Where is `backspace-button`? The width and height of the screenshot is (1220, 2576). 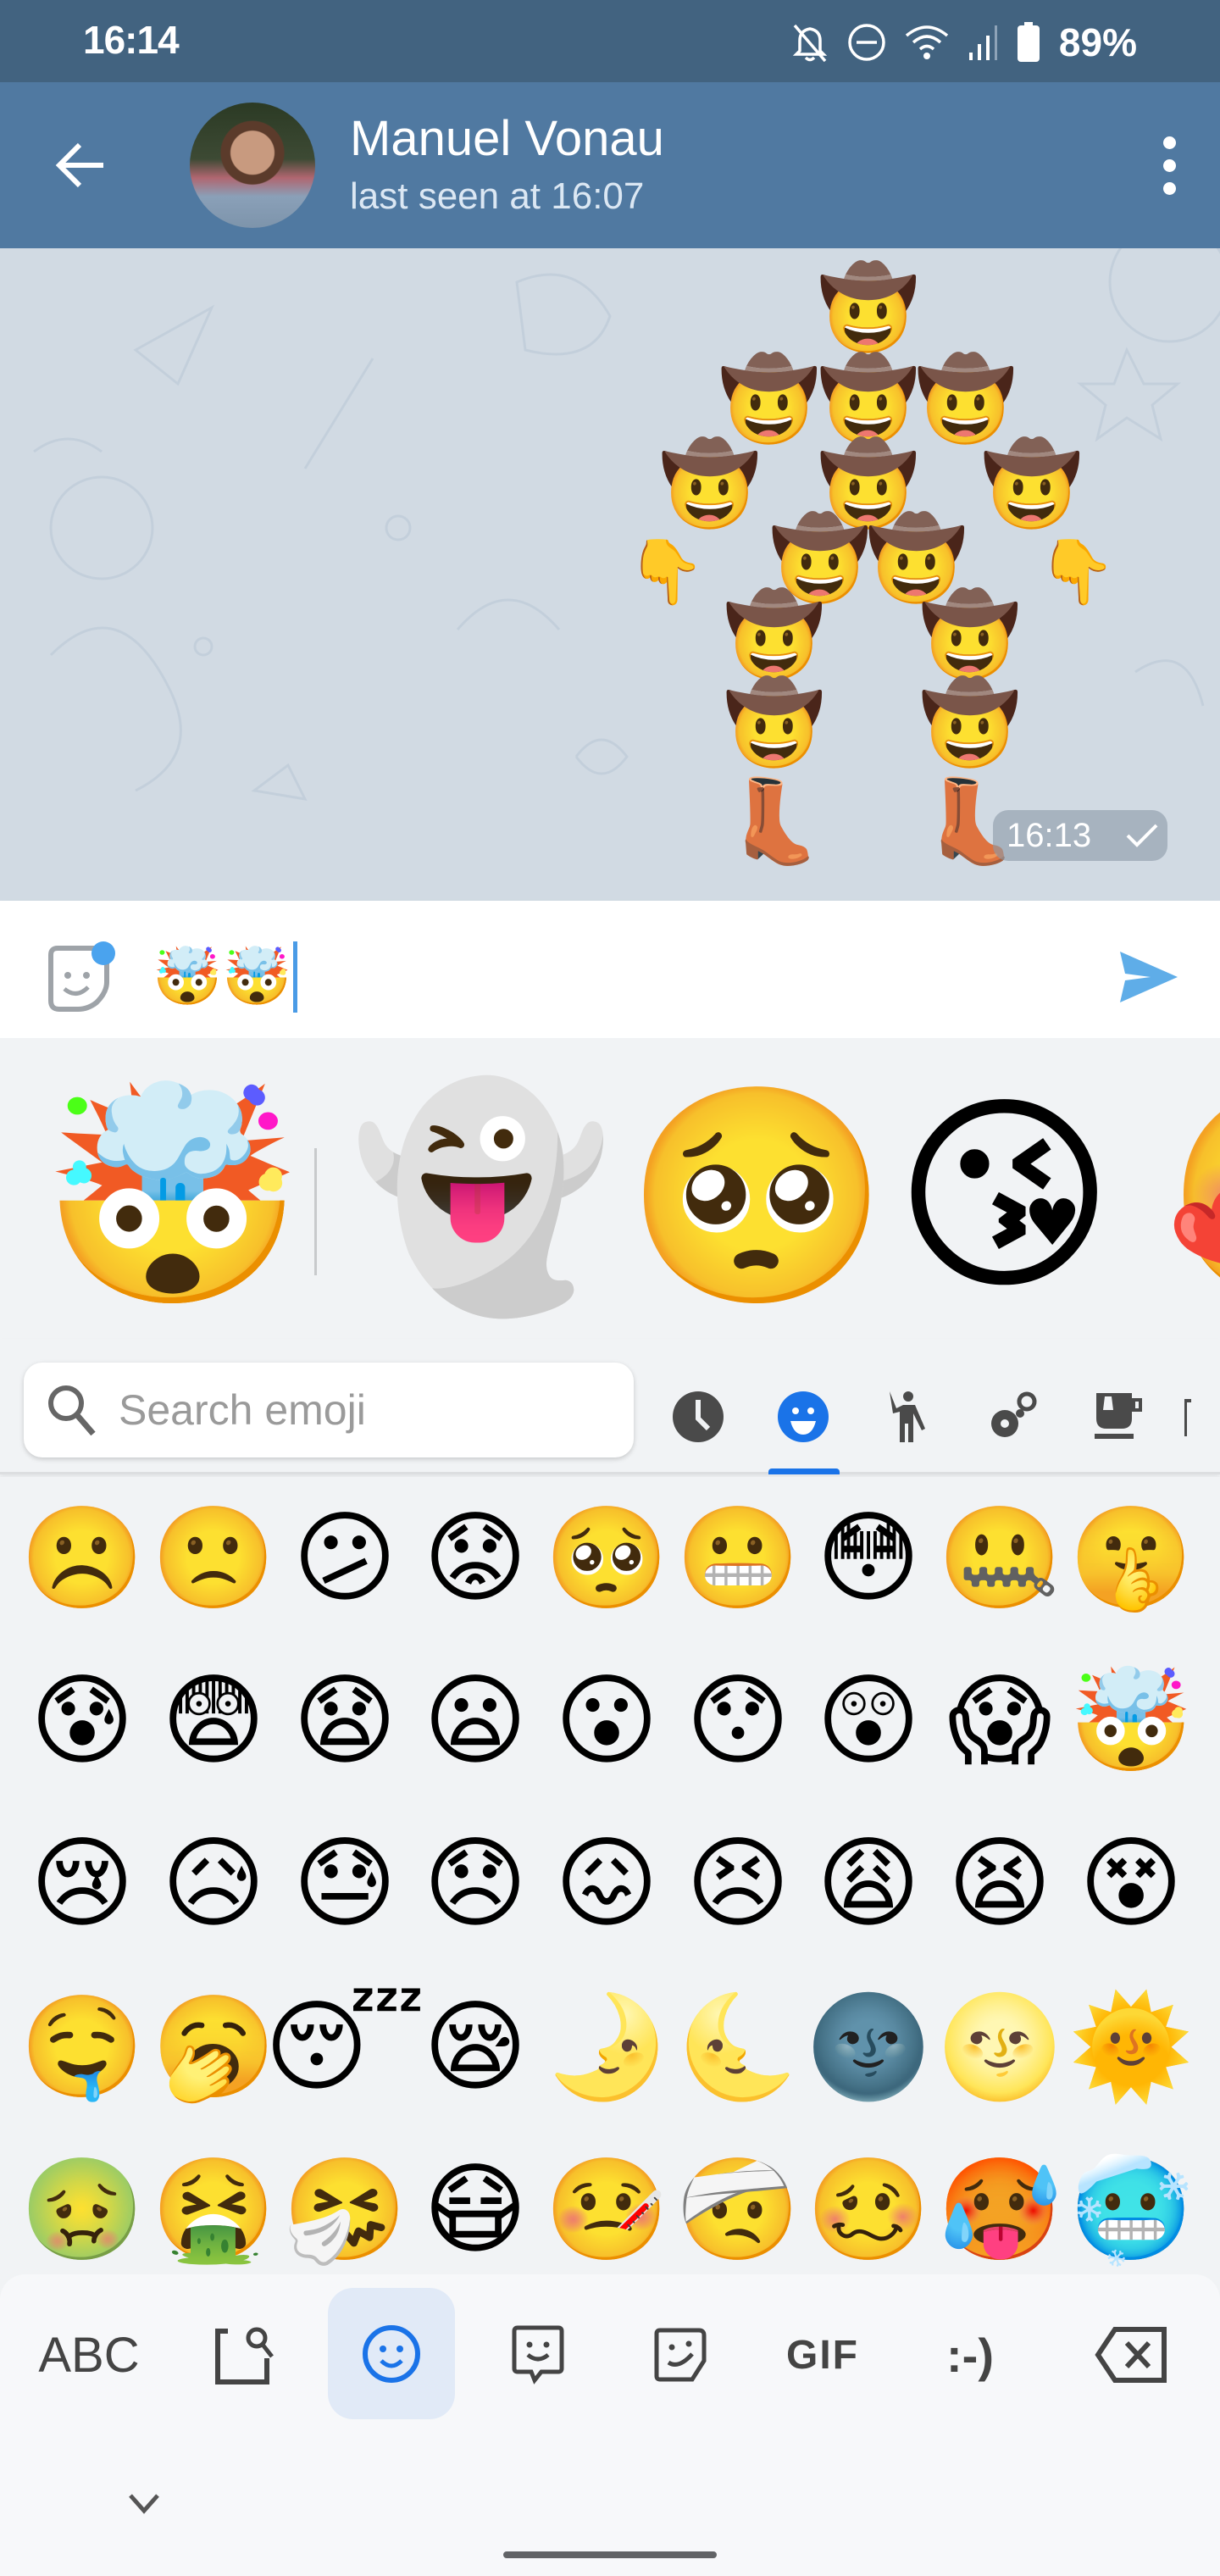
backspace-button is located at coordinates (1131, 2354).